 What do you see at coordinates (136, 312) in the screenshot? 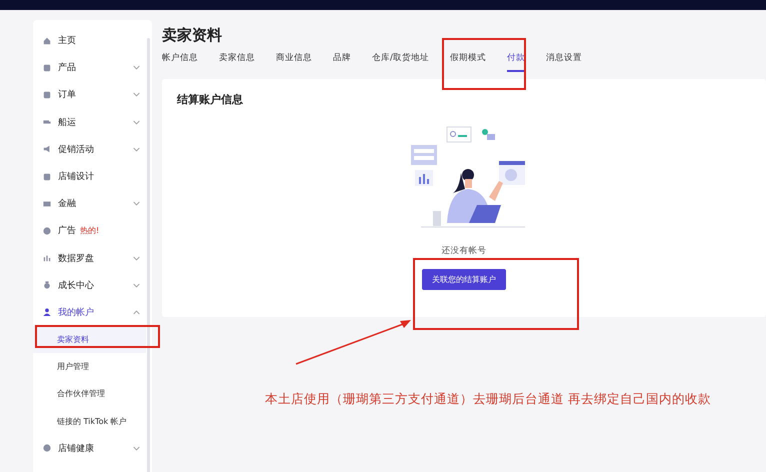
I see `chevron-up-icon` at bounding box center [136, 312].